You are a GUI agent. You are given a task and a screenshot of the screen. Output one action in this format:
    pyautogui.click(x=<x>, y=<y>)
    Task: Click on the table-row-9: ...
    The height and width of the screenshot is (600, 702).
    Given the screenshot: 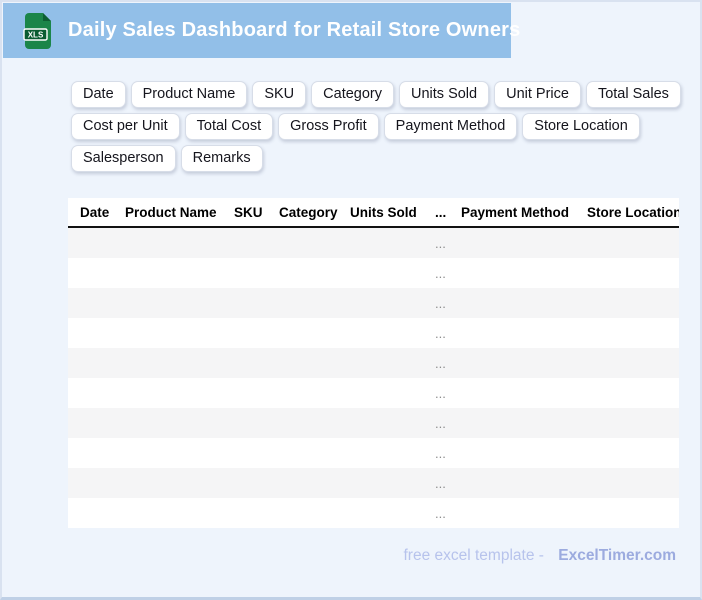 What is the action you would take?
    pyautogui.click(x=373, y=483)
    